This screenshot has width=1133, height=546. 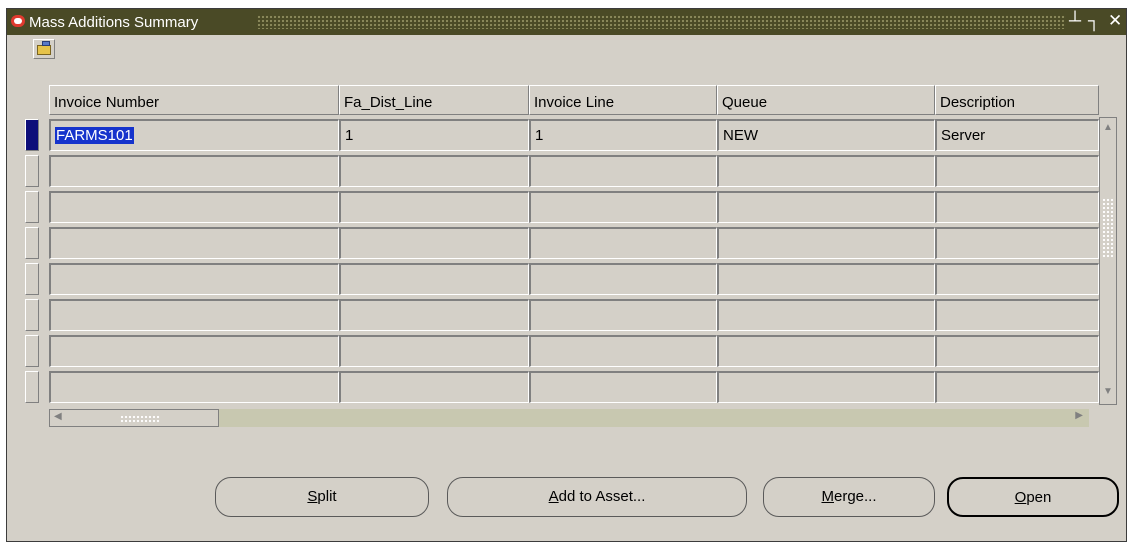 What do you see at coordinates (1079, 415) in the screenshot?
I see `scroll-right-icon: ▶` at bounding box center [1079, 415].